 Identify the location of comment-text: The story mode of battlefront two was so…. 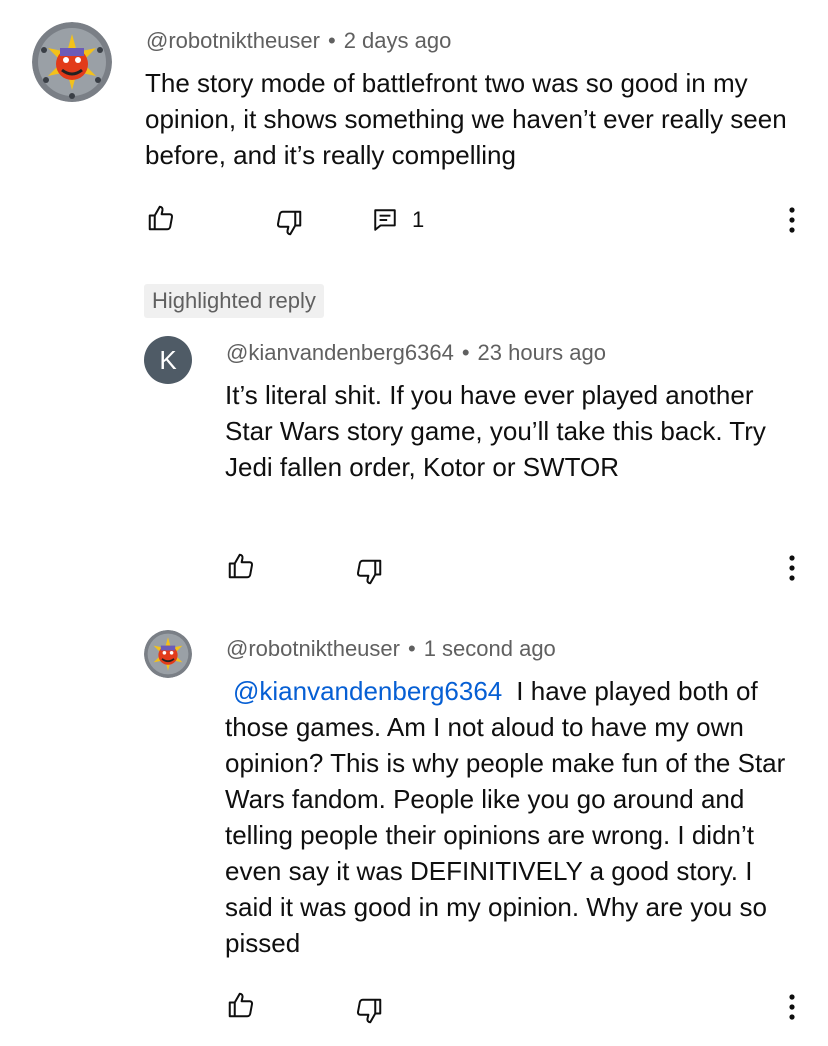
(466, 119).